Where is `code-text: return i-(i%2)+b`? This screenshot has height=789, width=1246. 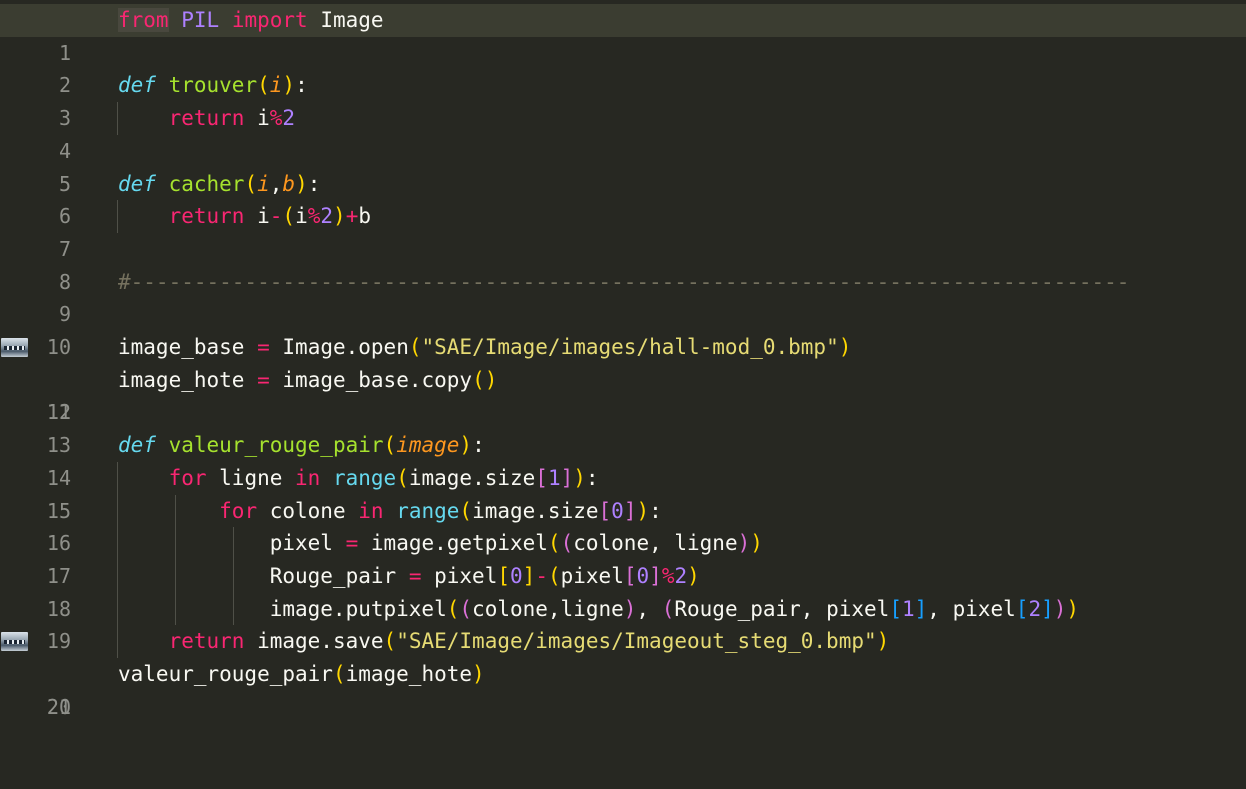
code-text: return i-(i%2)+b is located at coordinates (244, 216).